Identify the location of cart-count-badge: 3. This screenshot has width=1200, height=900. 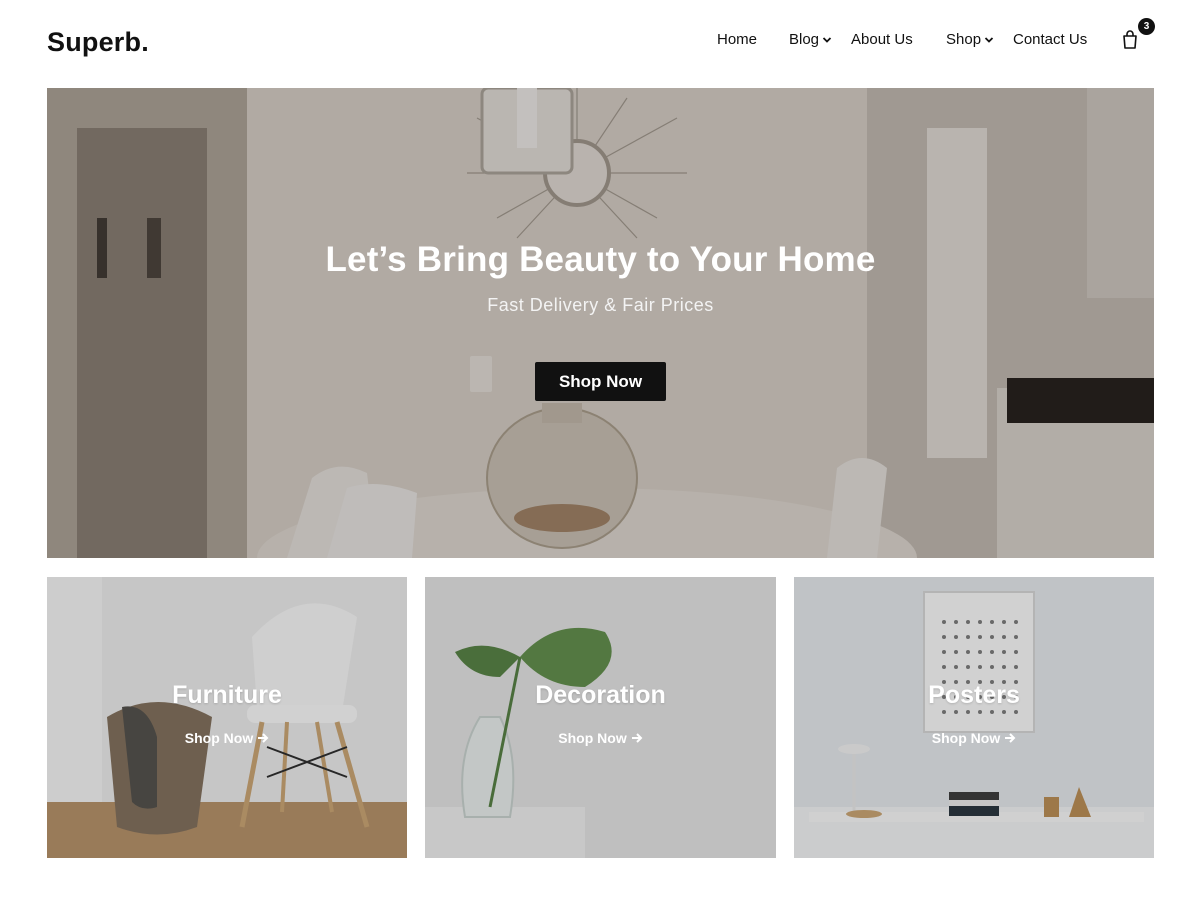
(1146, 26).